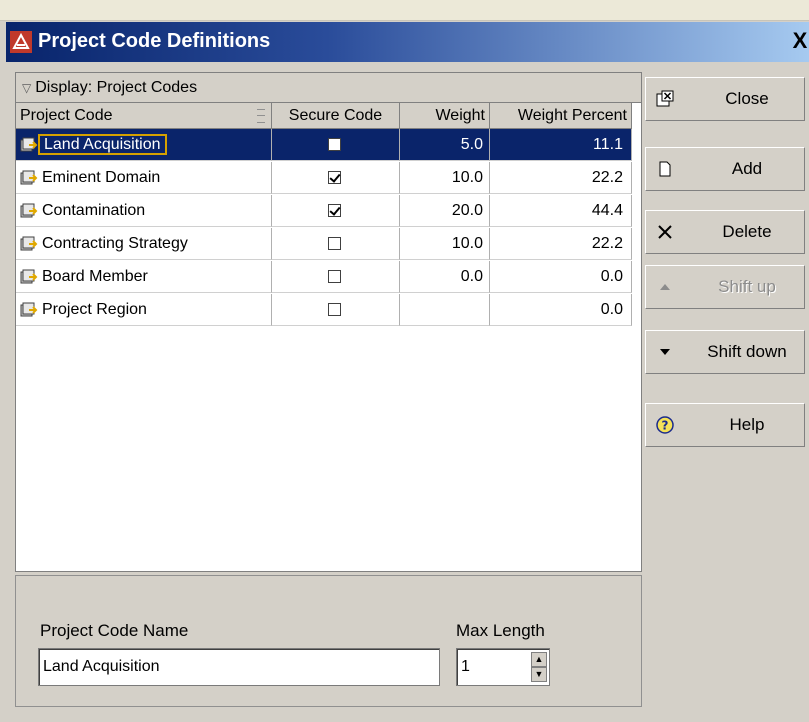 The width and height of the screenshot is (809, 722). What do you see at coordinates (94, 210) in the screenshot?
I see `project-code-label: Contamination` at bounding box center [94, 210].